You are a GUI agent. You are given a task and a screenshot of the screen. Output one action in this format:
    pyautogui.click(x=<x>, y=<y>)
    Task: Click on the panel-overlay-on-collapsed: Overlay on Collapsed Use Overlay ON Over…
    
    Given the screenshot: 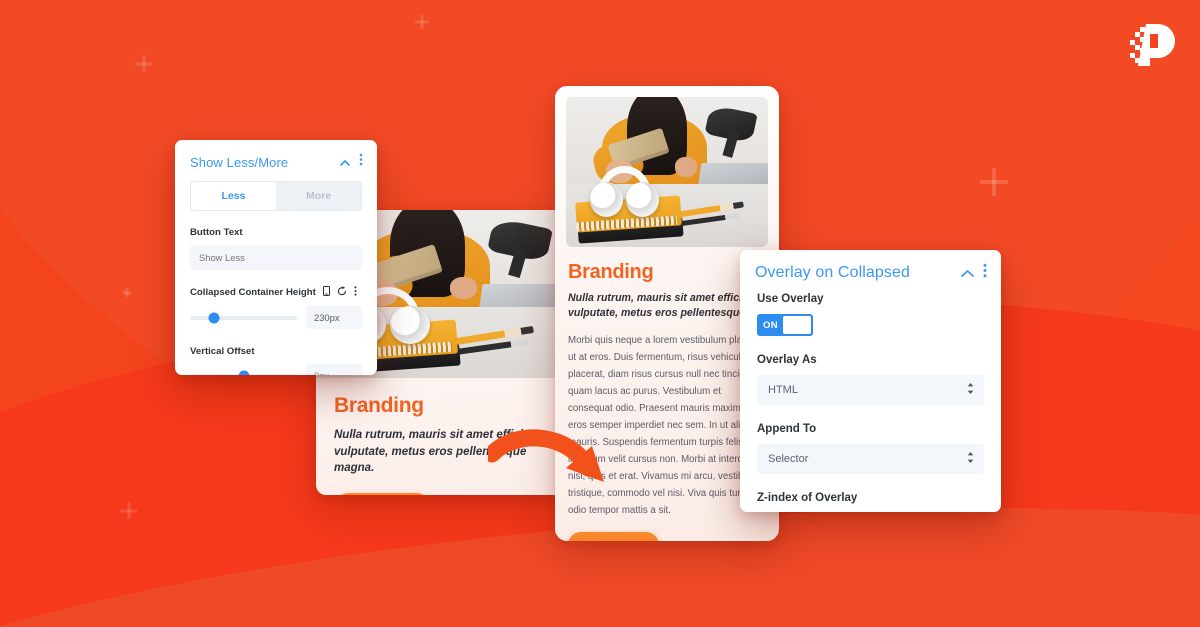 What is the action you would take?
    pyautogui.click(x=870, y=381)
    